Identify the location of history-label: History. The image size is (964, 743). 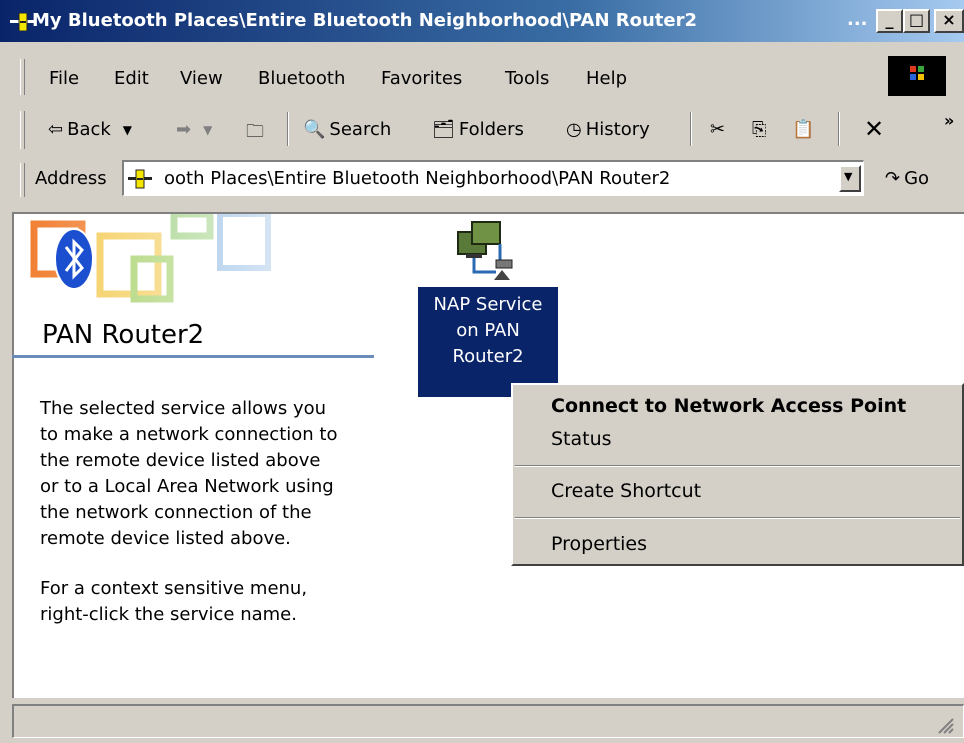
(617, 129).